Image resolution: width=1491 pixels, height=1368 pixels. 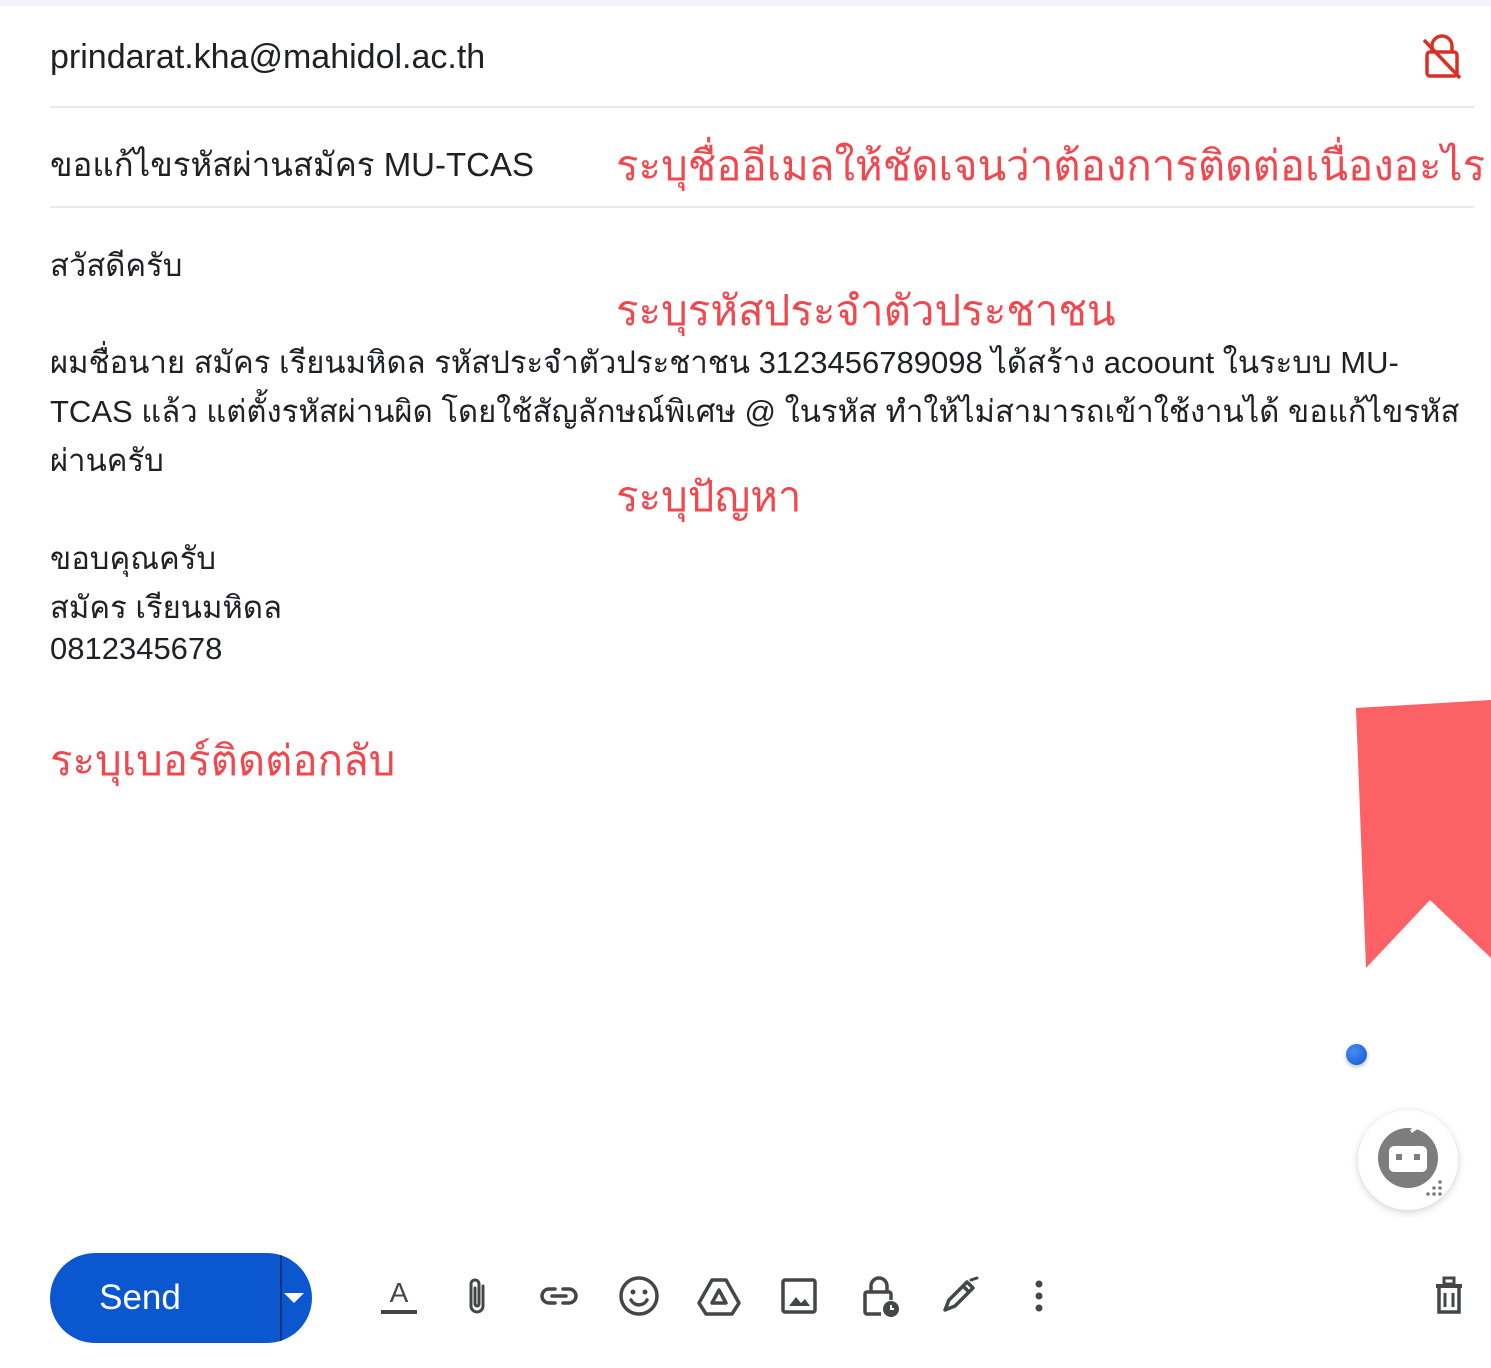 I want to click on insert-link-icon, so click(x=559, y=1296).